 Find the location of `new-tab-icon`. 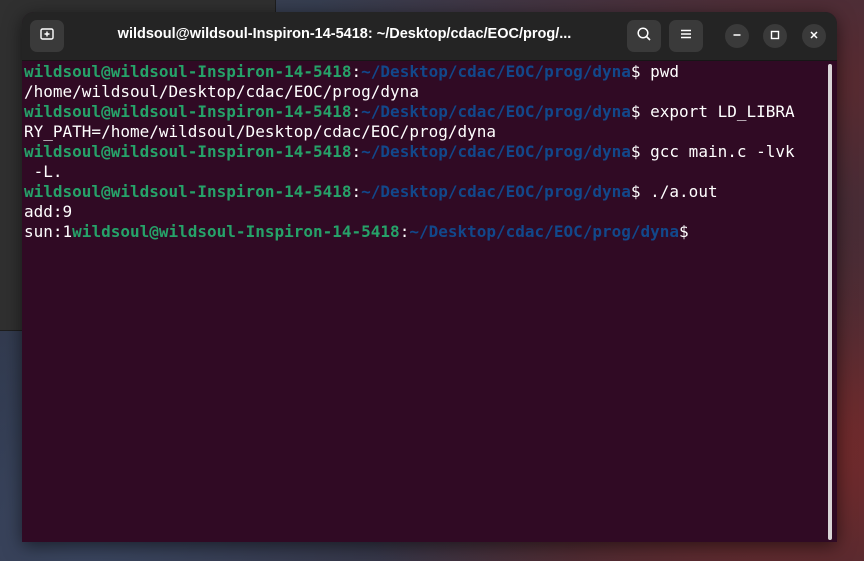

new-tab-icon is located at coordinates (47, 36).